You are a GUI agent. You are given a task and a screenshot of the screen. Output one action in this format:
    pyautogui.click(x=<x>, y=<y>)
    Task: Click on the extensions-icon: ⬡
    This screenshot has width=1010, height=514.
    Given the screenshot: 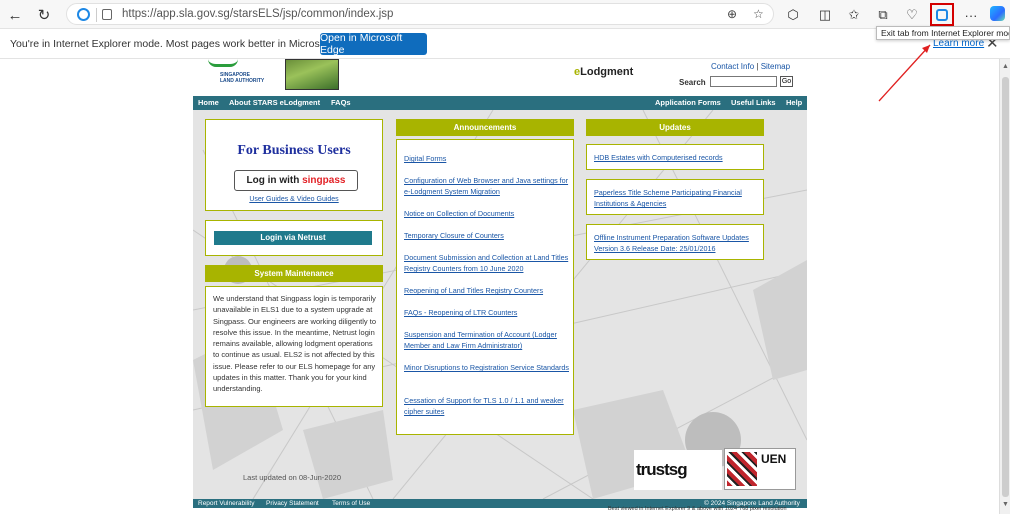 What is the action you would take?
    pyautogui.click(x=793, y=15)
    